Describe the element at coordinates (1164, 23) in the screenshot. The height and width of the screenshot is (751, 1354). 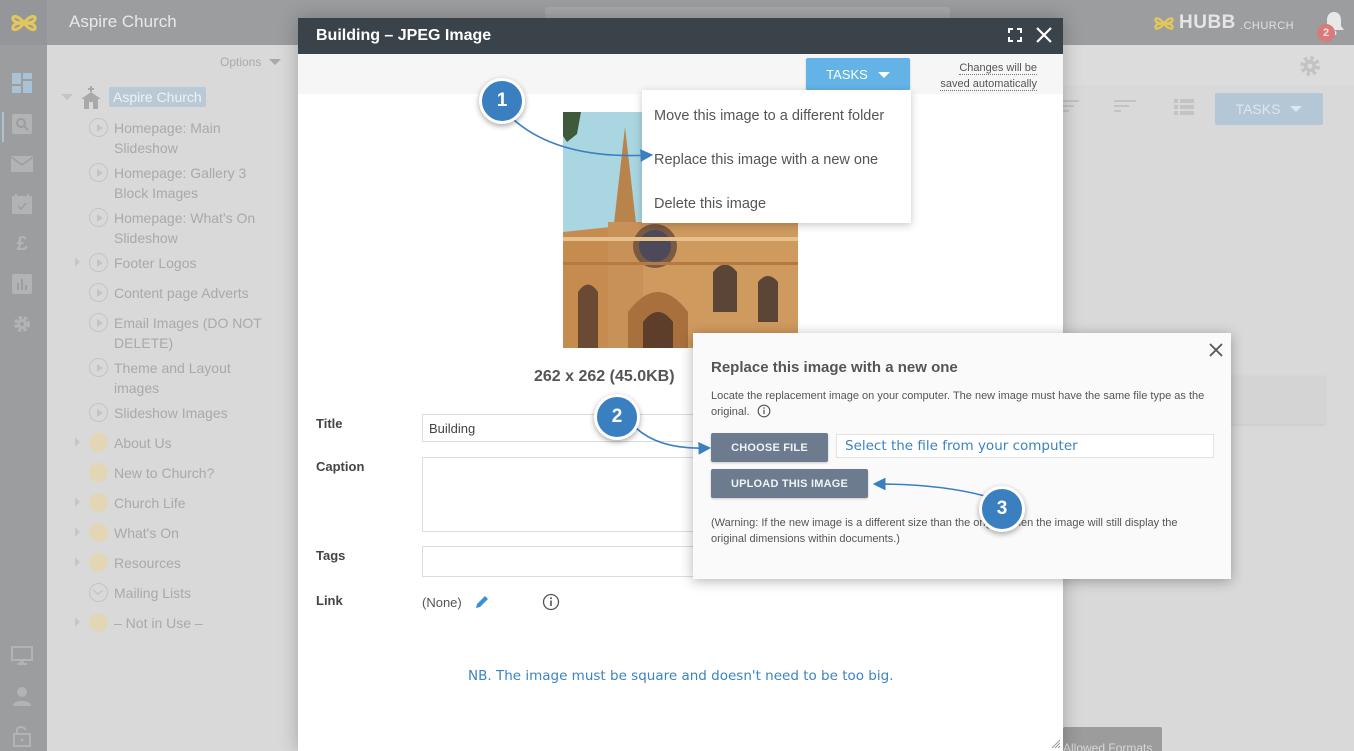
I see `hubb-brand-icon` at that location.